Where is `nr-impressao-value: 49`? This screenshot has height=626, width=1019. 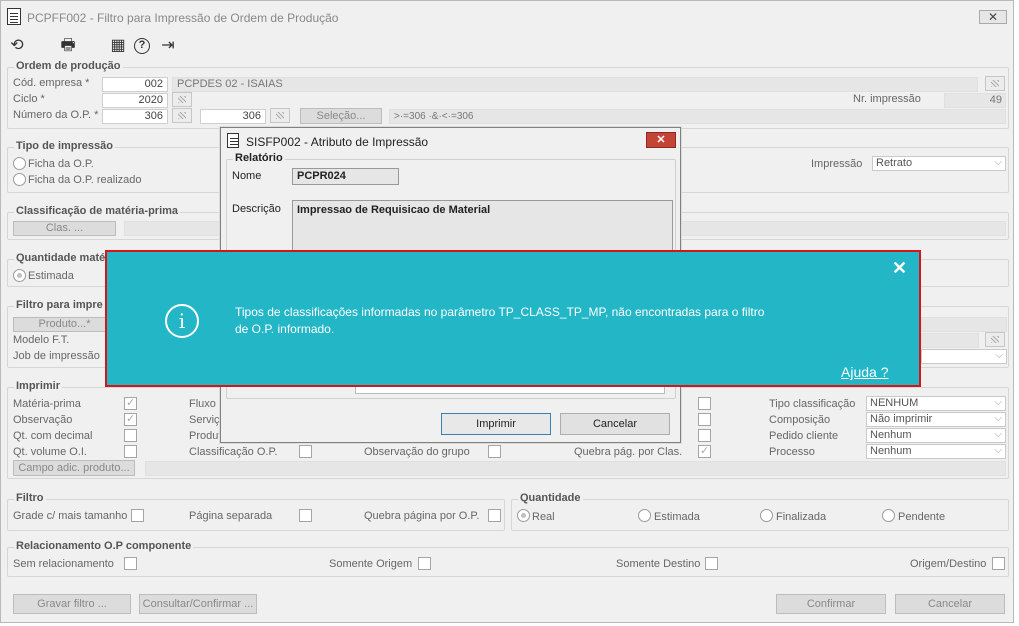 nr-impressao-value: 49 is located at coordinates (975, 100).